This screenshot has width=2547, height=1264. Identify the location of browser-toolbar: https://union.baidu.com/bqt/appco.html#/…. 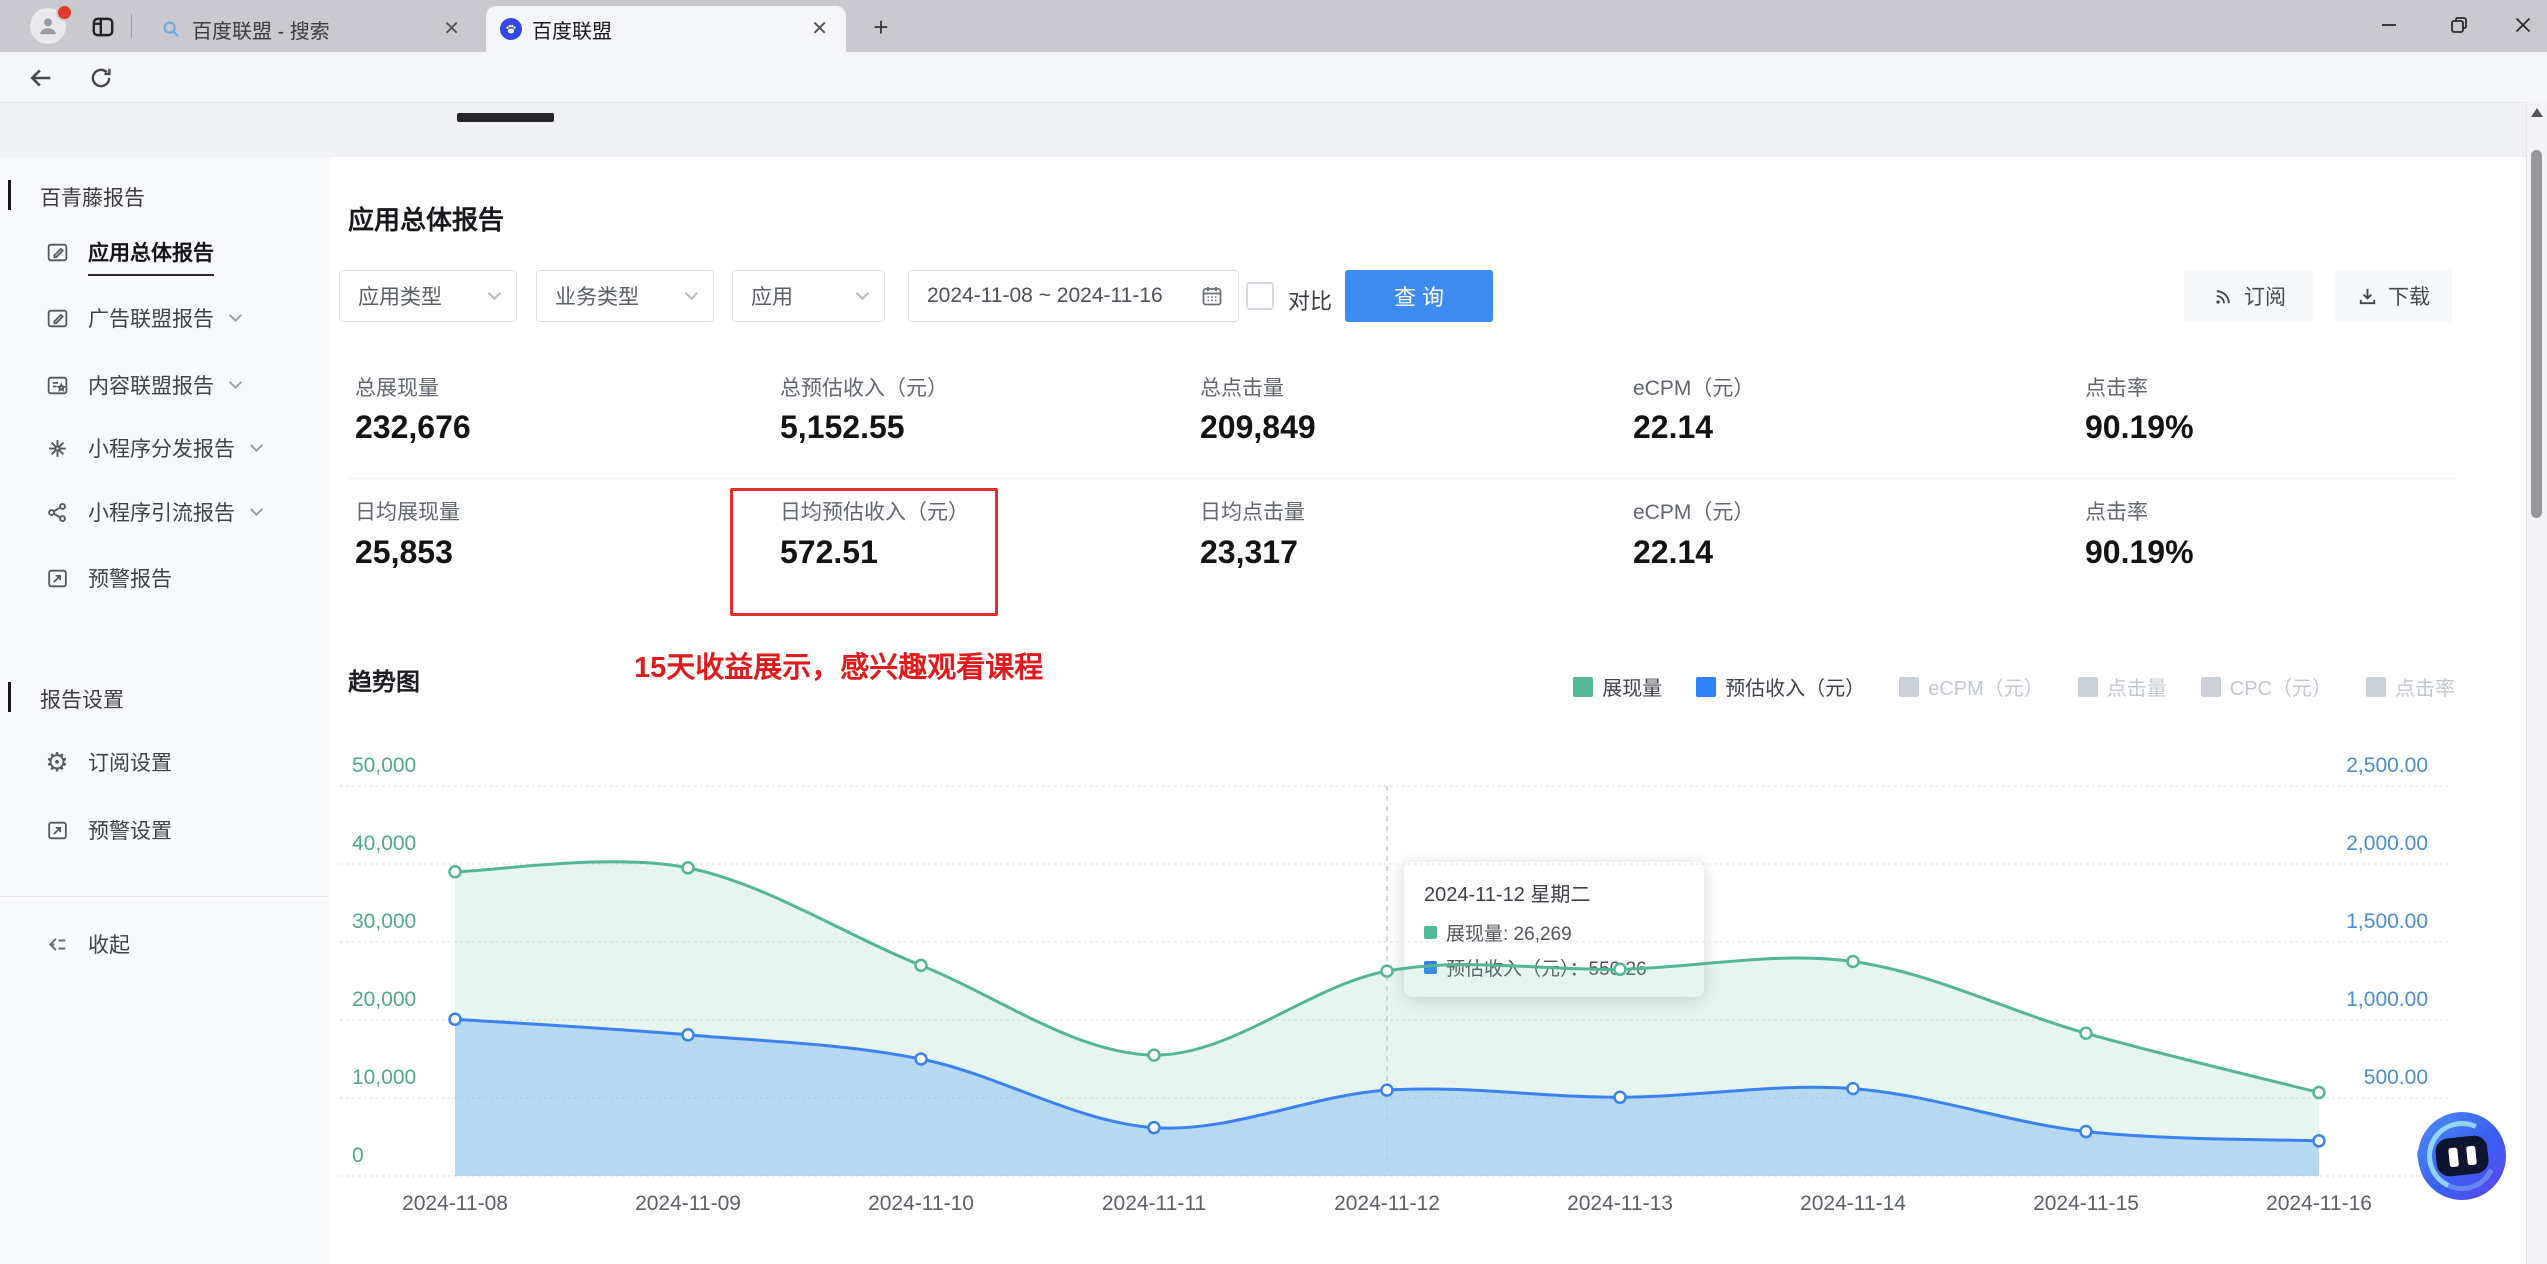
(1273, 101).